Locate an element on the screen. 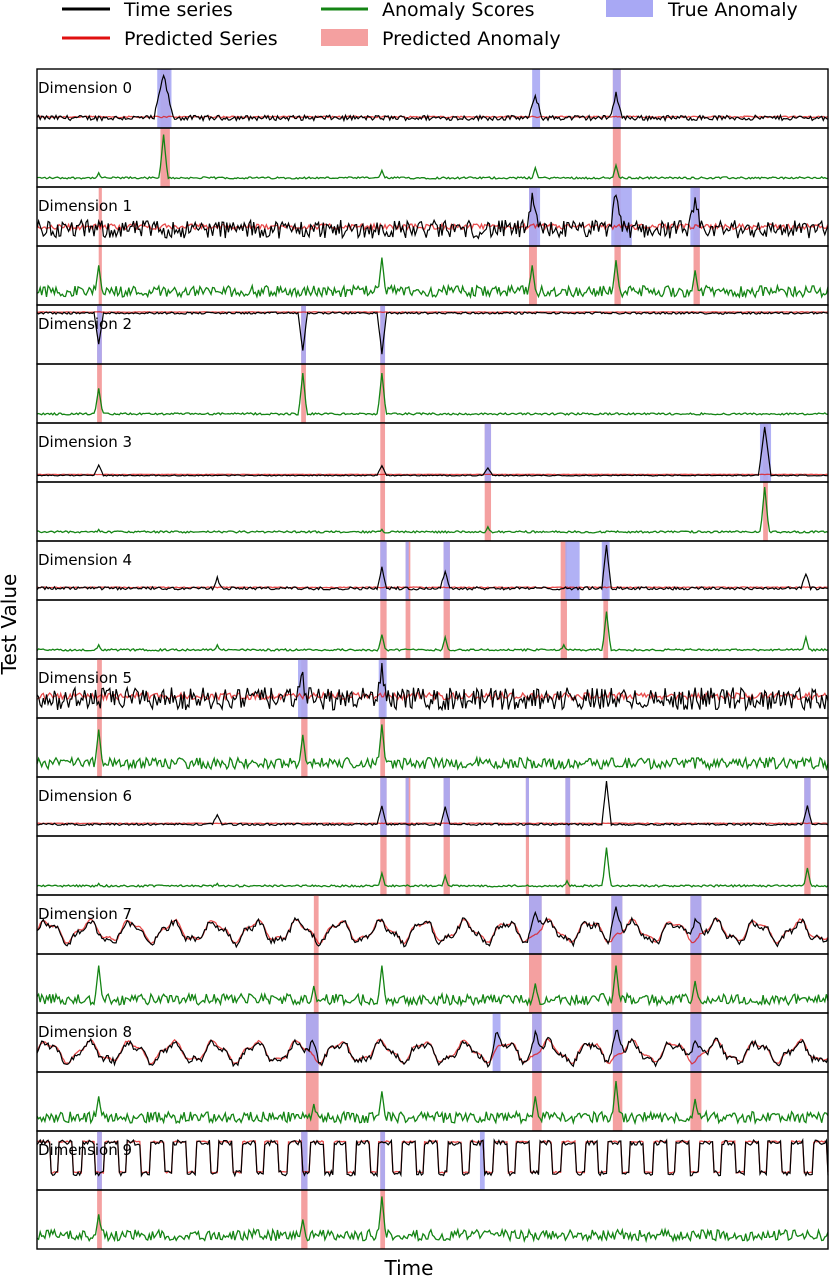 This screenshot has width=829, height=1284. legend-label-time-series: Time series is located at coordinates (178, 10).